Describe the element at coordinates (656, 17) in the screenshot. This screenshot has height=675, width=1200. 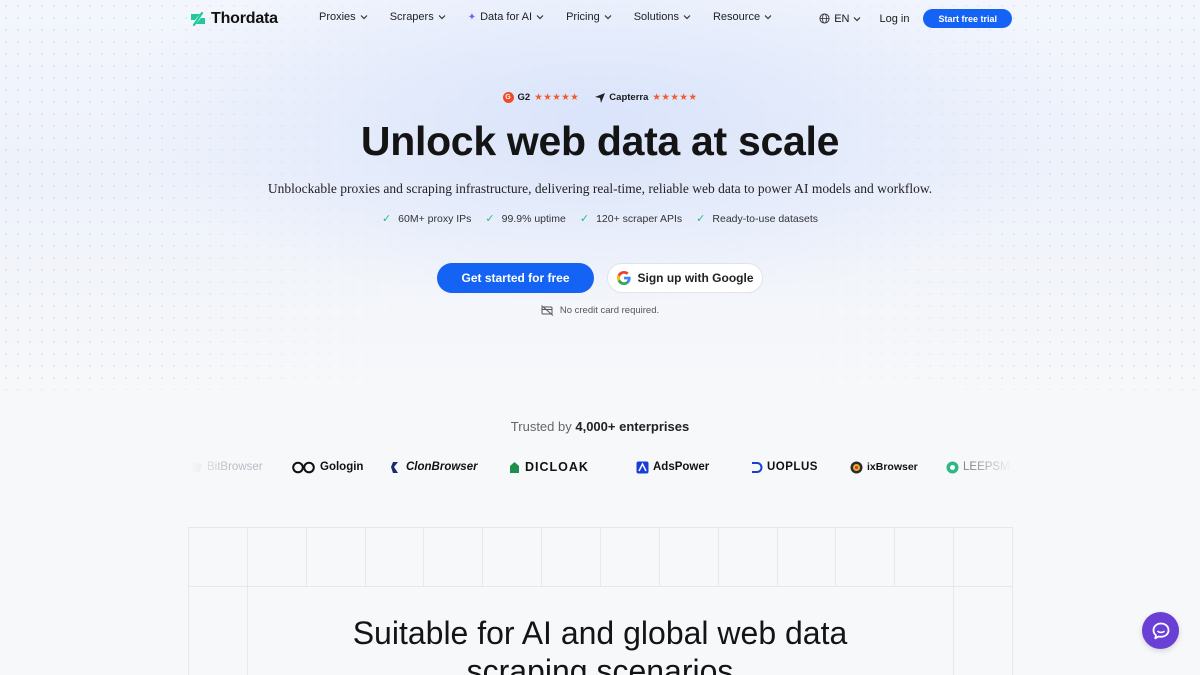
I see `menu-label: Solutions` at that location.